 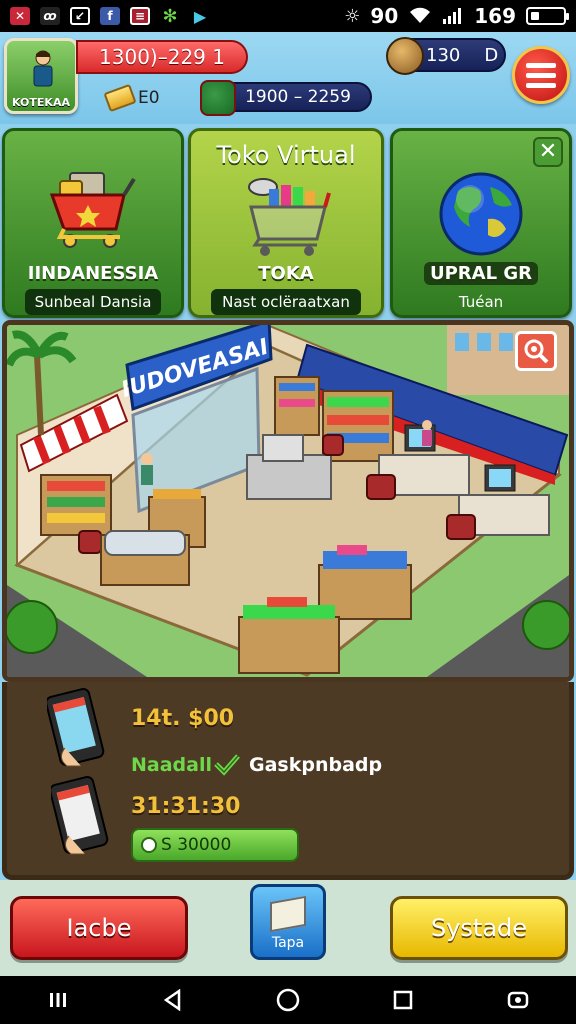 I want to click on cash-counter: 1900 – 2259, so click(x=286, y=98).